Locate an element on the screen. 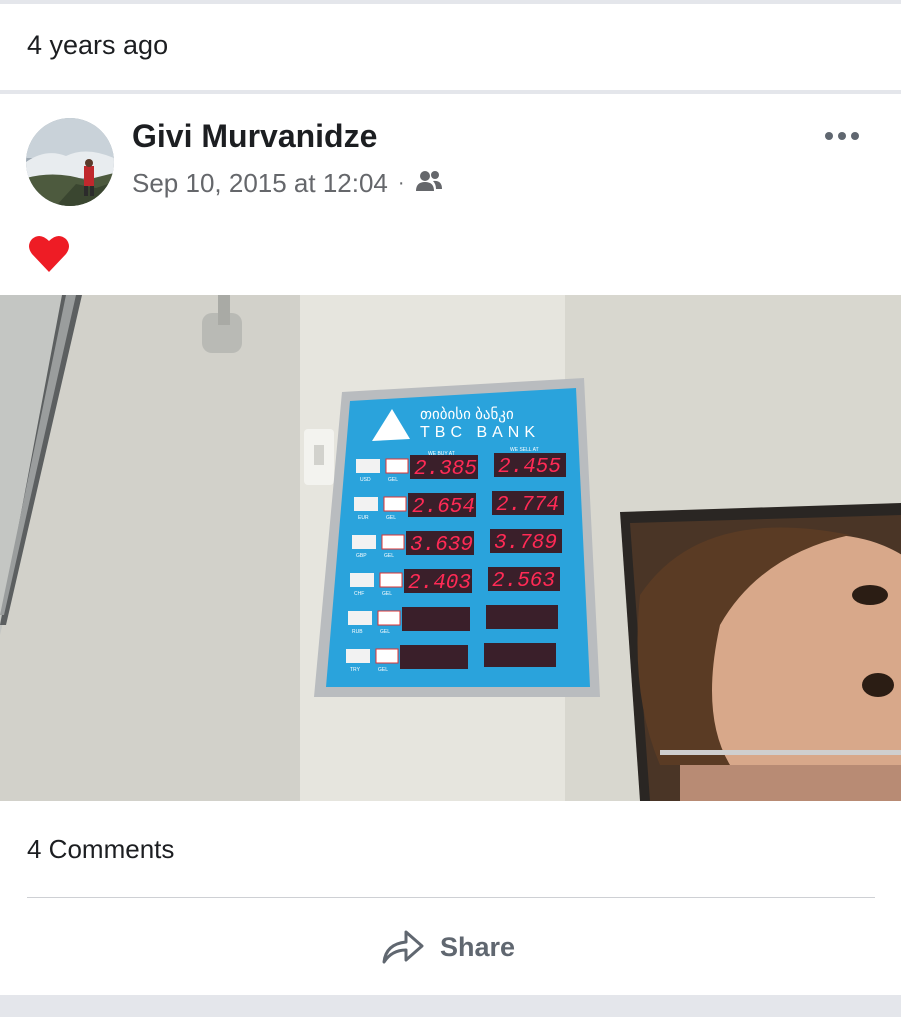 The image size is (901, 1024). board-title-latin: TBC BANK is located at coordinates (480, 432).